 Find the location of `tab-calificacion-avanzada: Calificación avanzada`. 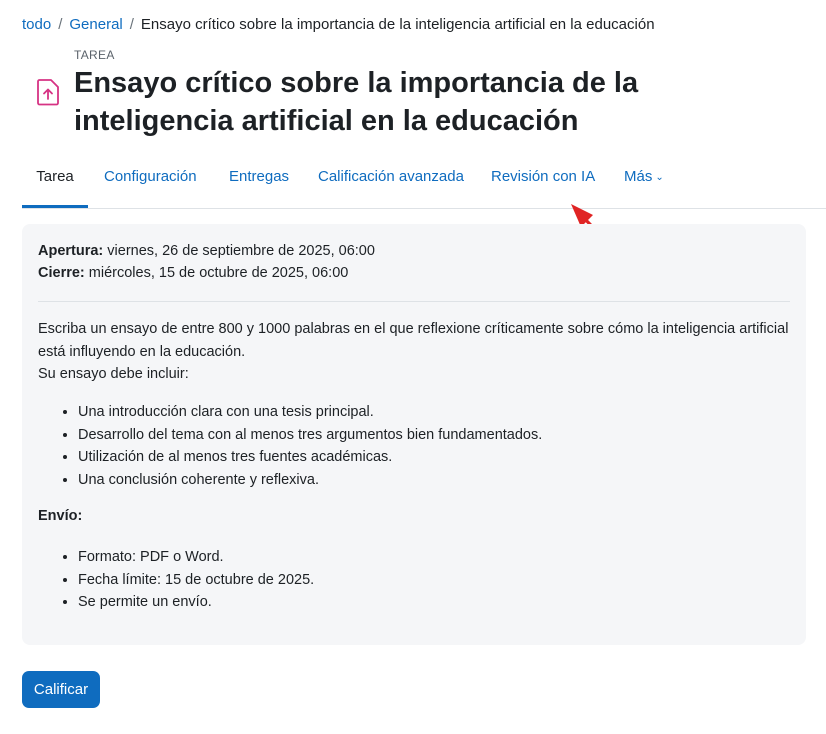

tab-calificacion-avanzada: Calificación avanzada is located at coordinates (391, 182).